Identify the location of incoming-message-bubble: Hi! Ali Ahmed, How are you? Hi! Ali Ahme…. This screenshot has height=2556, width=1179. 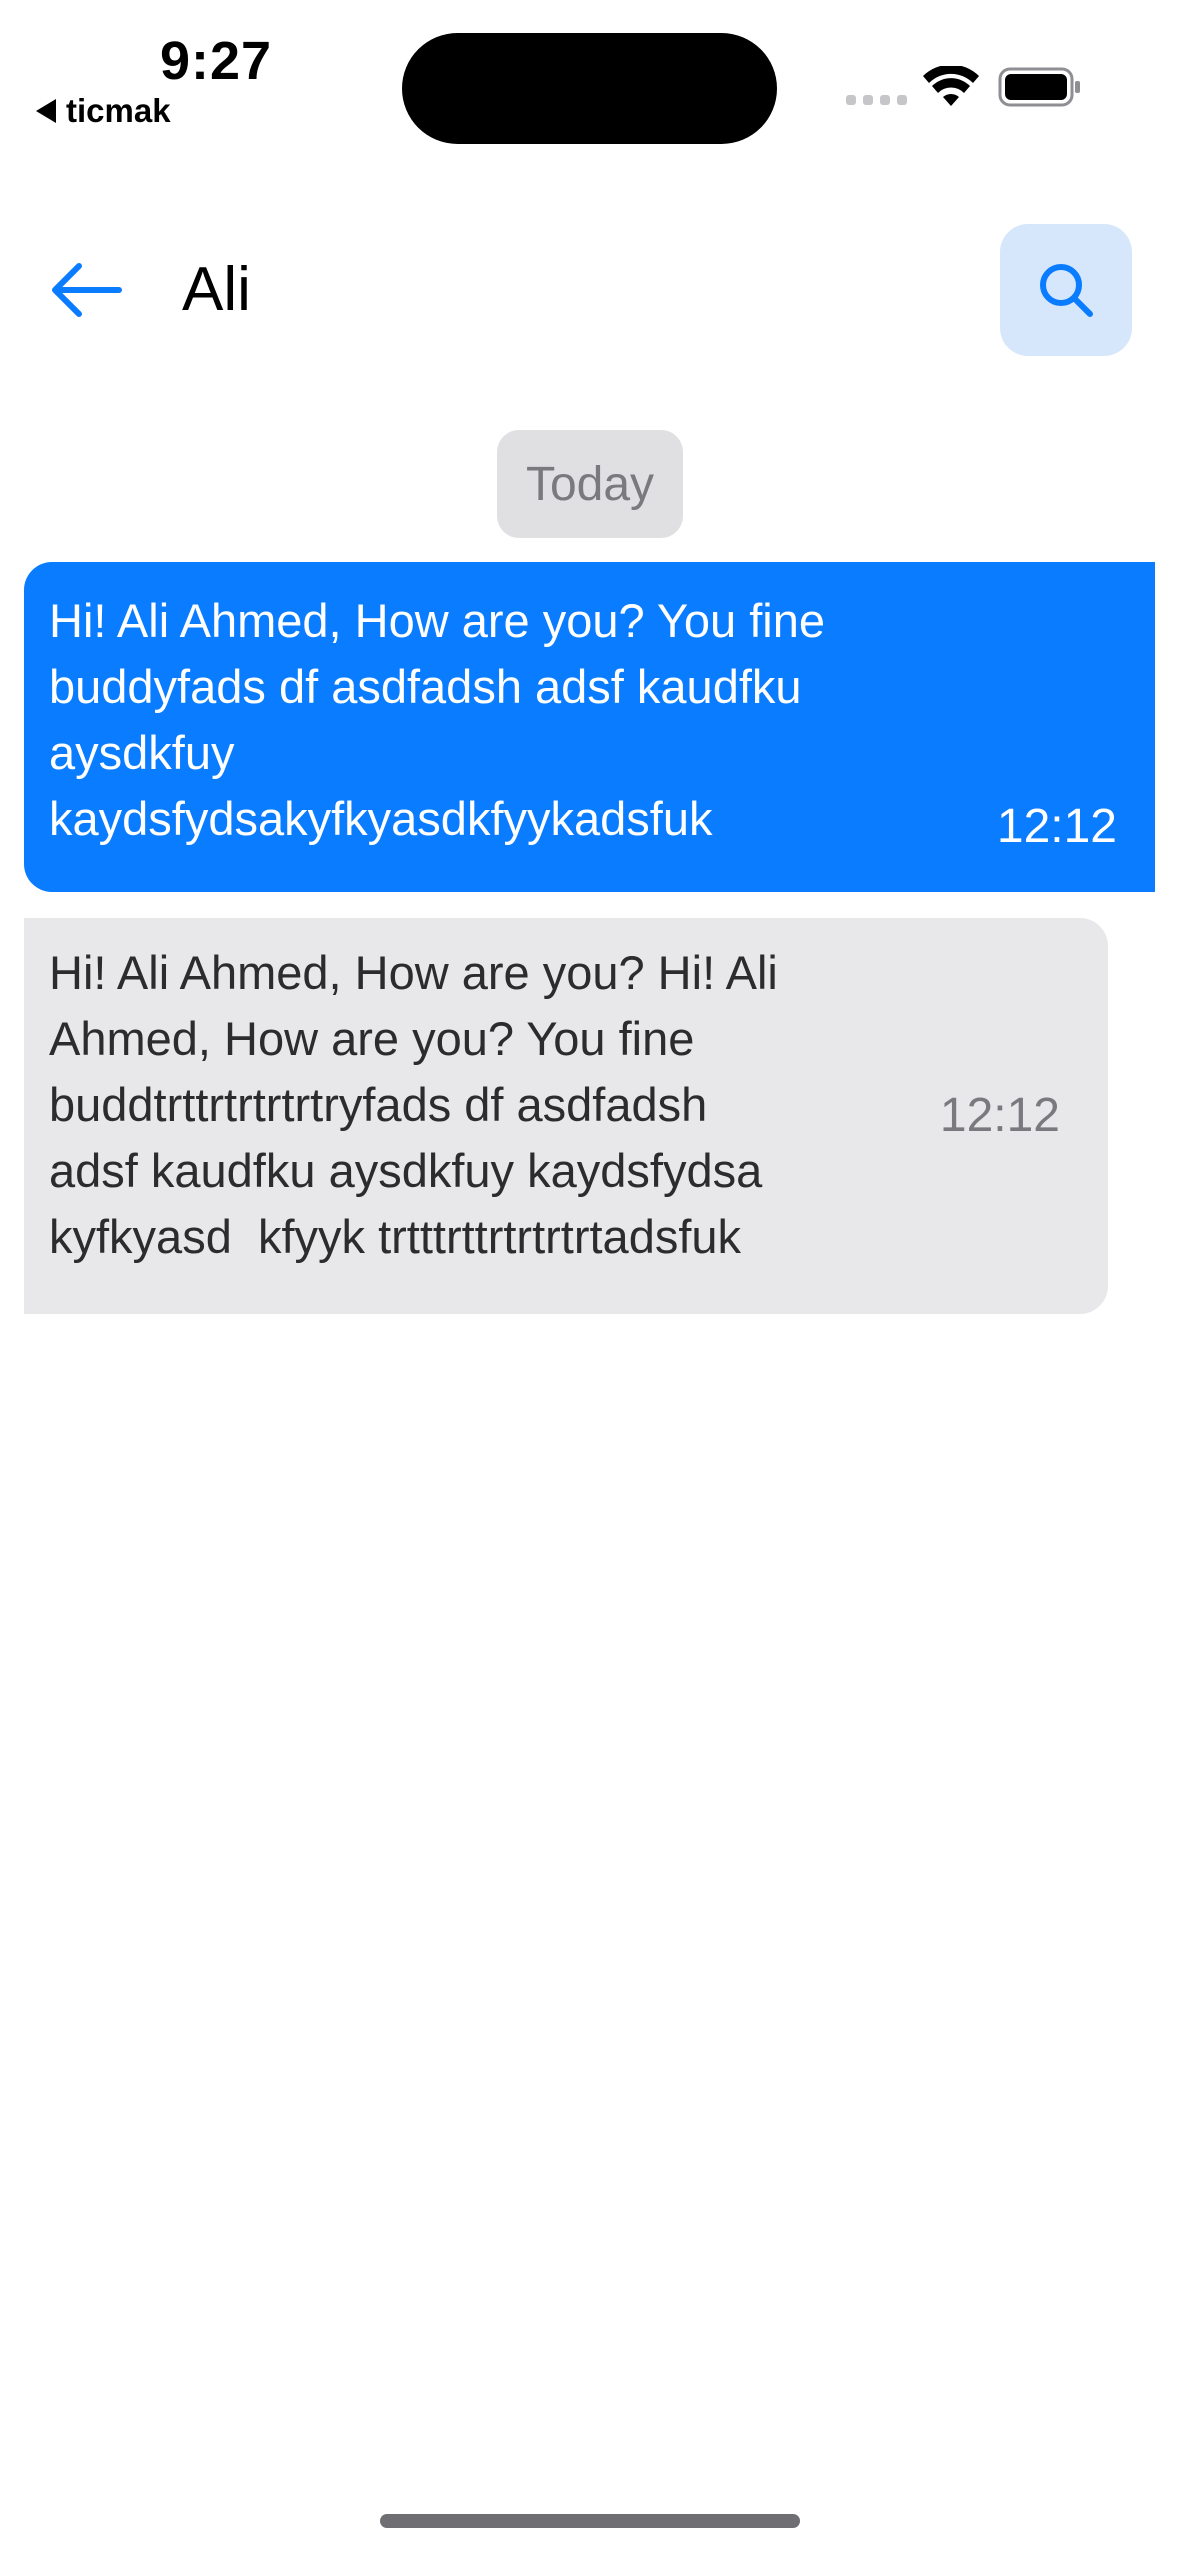
(566, 1116).